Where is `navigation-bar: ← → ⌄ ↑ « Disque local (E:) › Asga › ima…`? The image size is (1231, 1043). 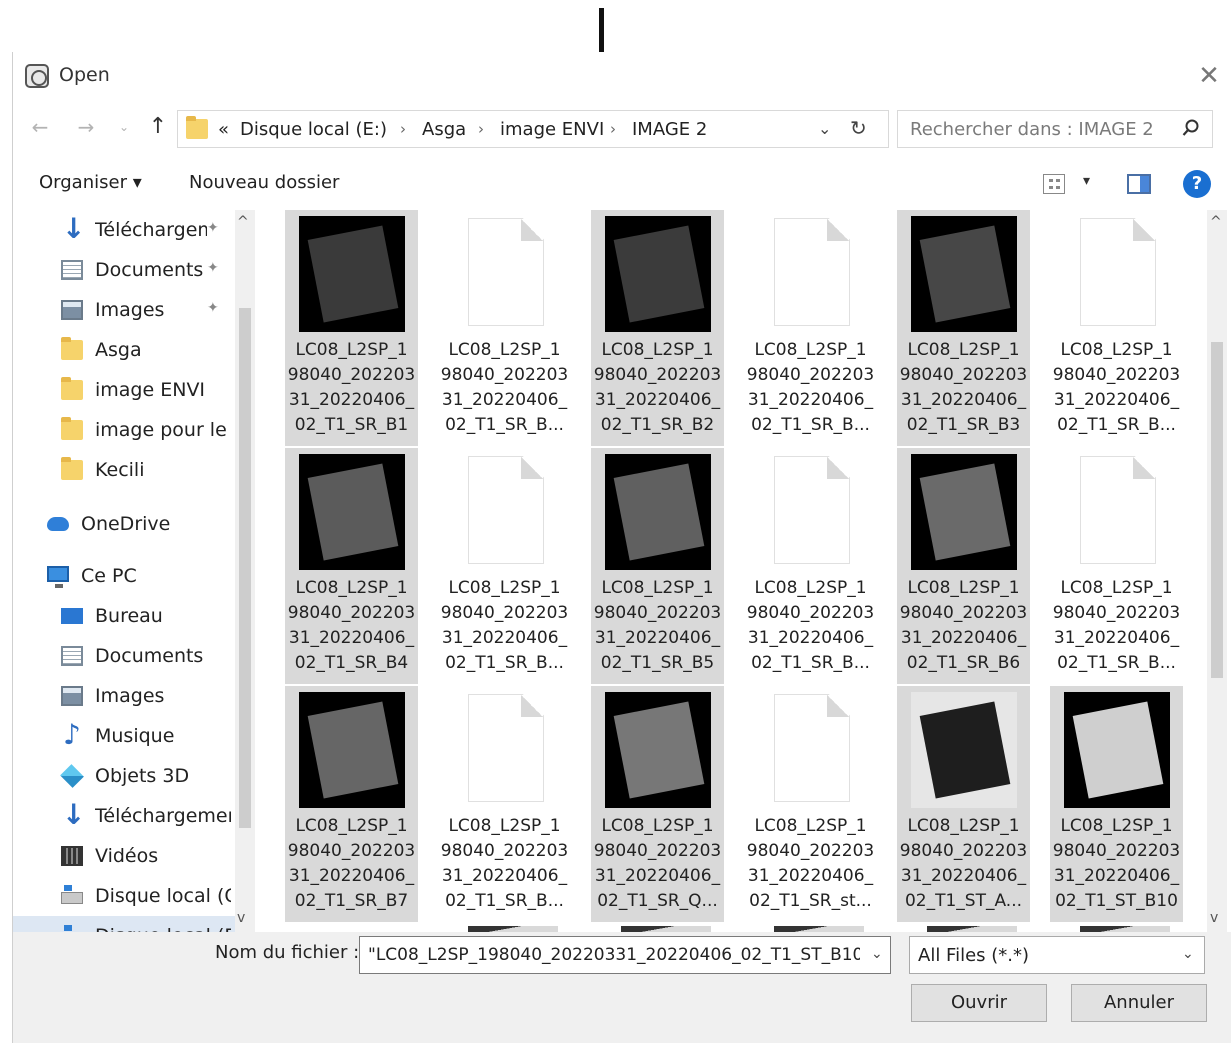
navigation-bar: ← → ⌄ ↑ « Disque local (E:) › Asga › ima… is located at coordinates (622, 127).